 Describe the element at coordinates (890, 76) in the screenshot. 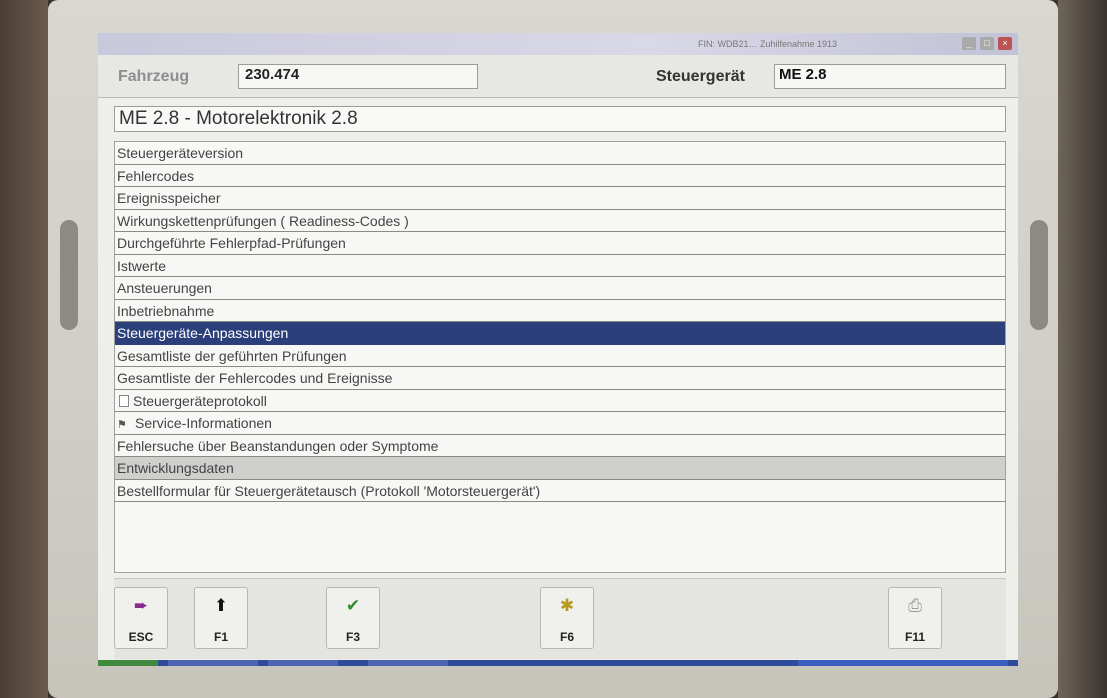

I see `ecu-field: ME 2.8` at that location.